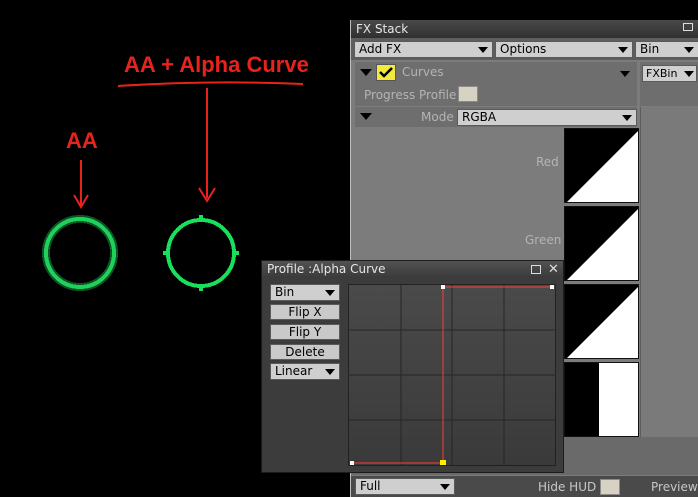 This screenshot has height=497, width=698. I want to click on add-fx-label: Add FX, so click(380, 49).